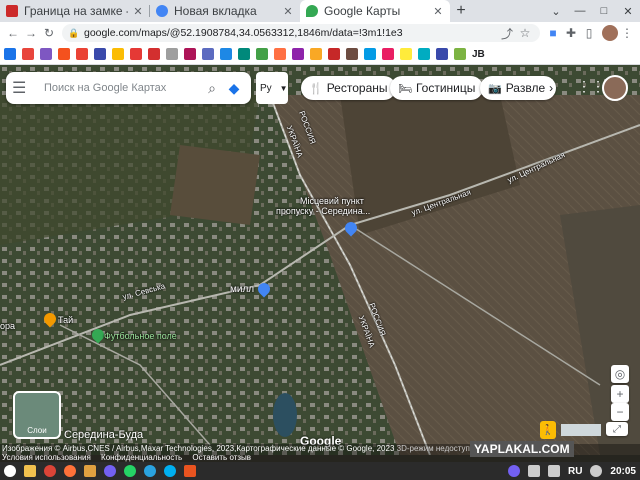 The height and width of the screenshot is (480, 640). What do you see at coordinates (596, 471) in the screenshot?
I see `power-icon` at bounding box center [596, 471].